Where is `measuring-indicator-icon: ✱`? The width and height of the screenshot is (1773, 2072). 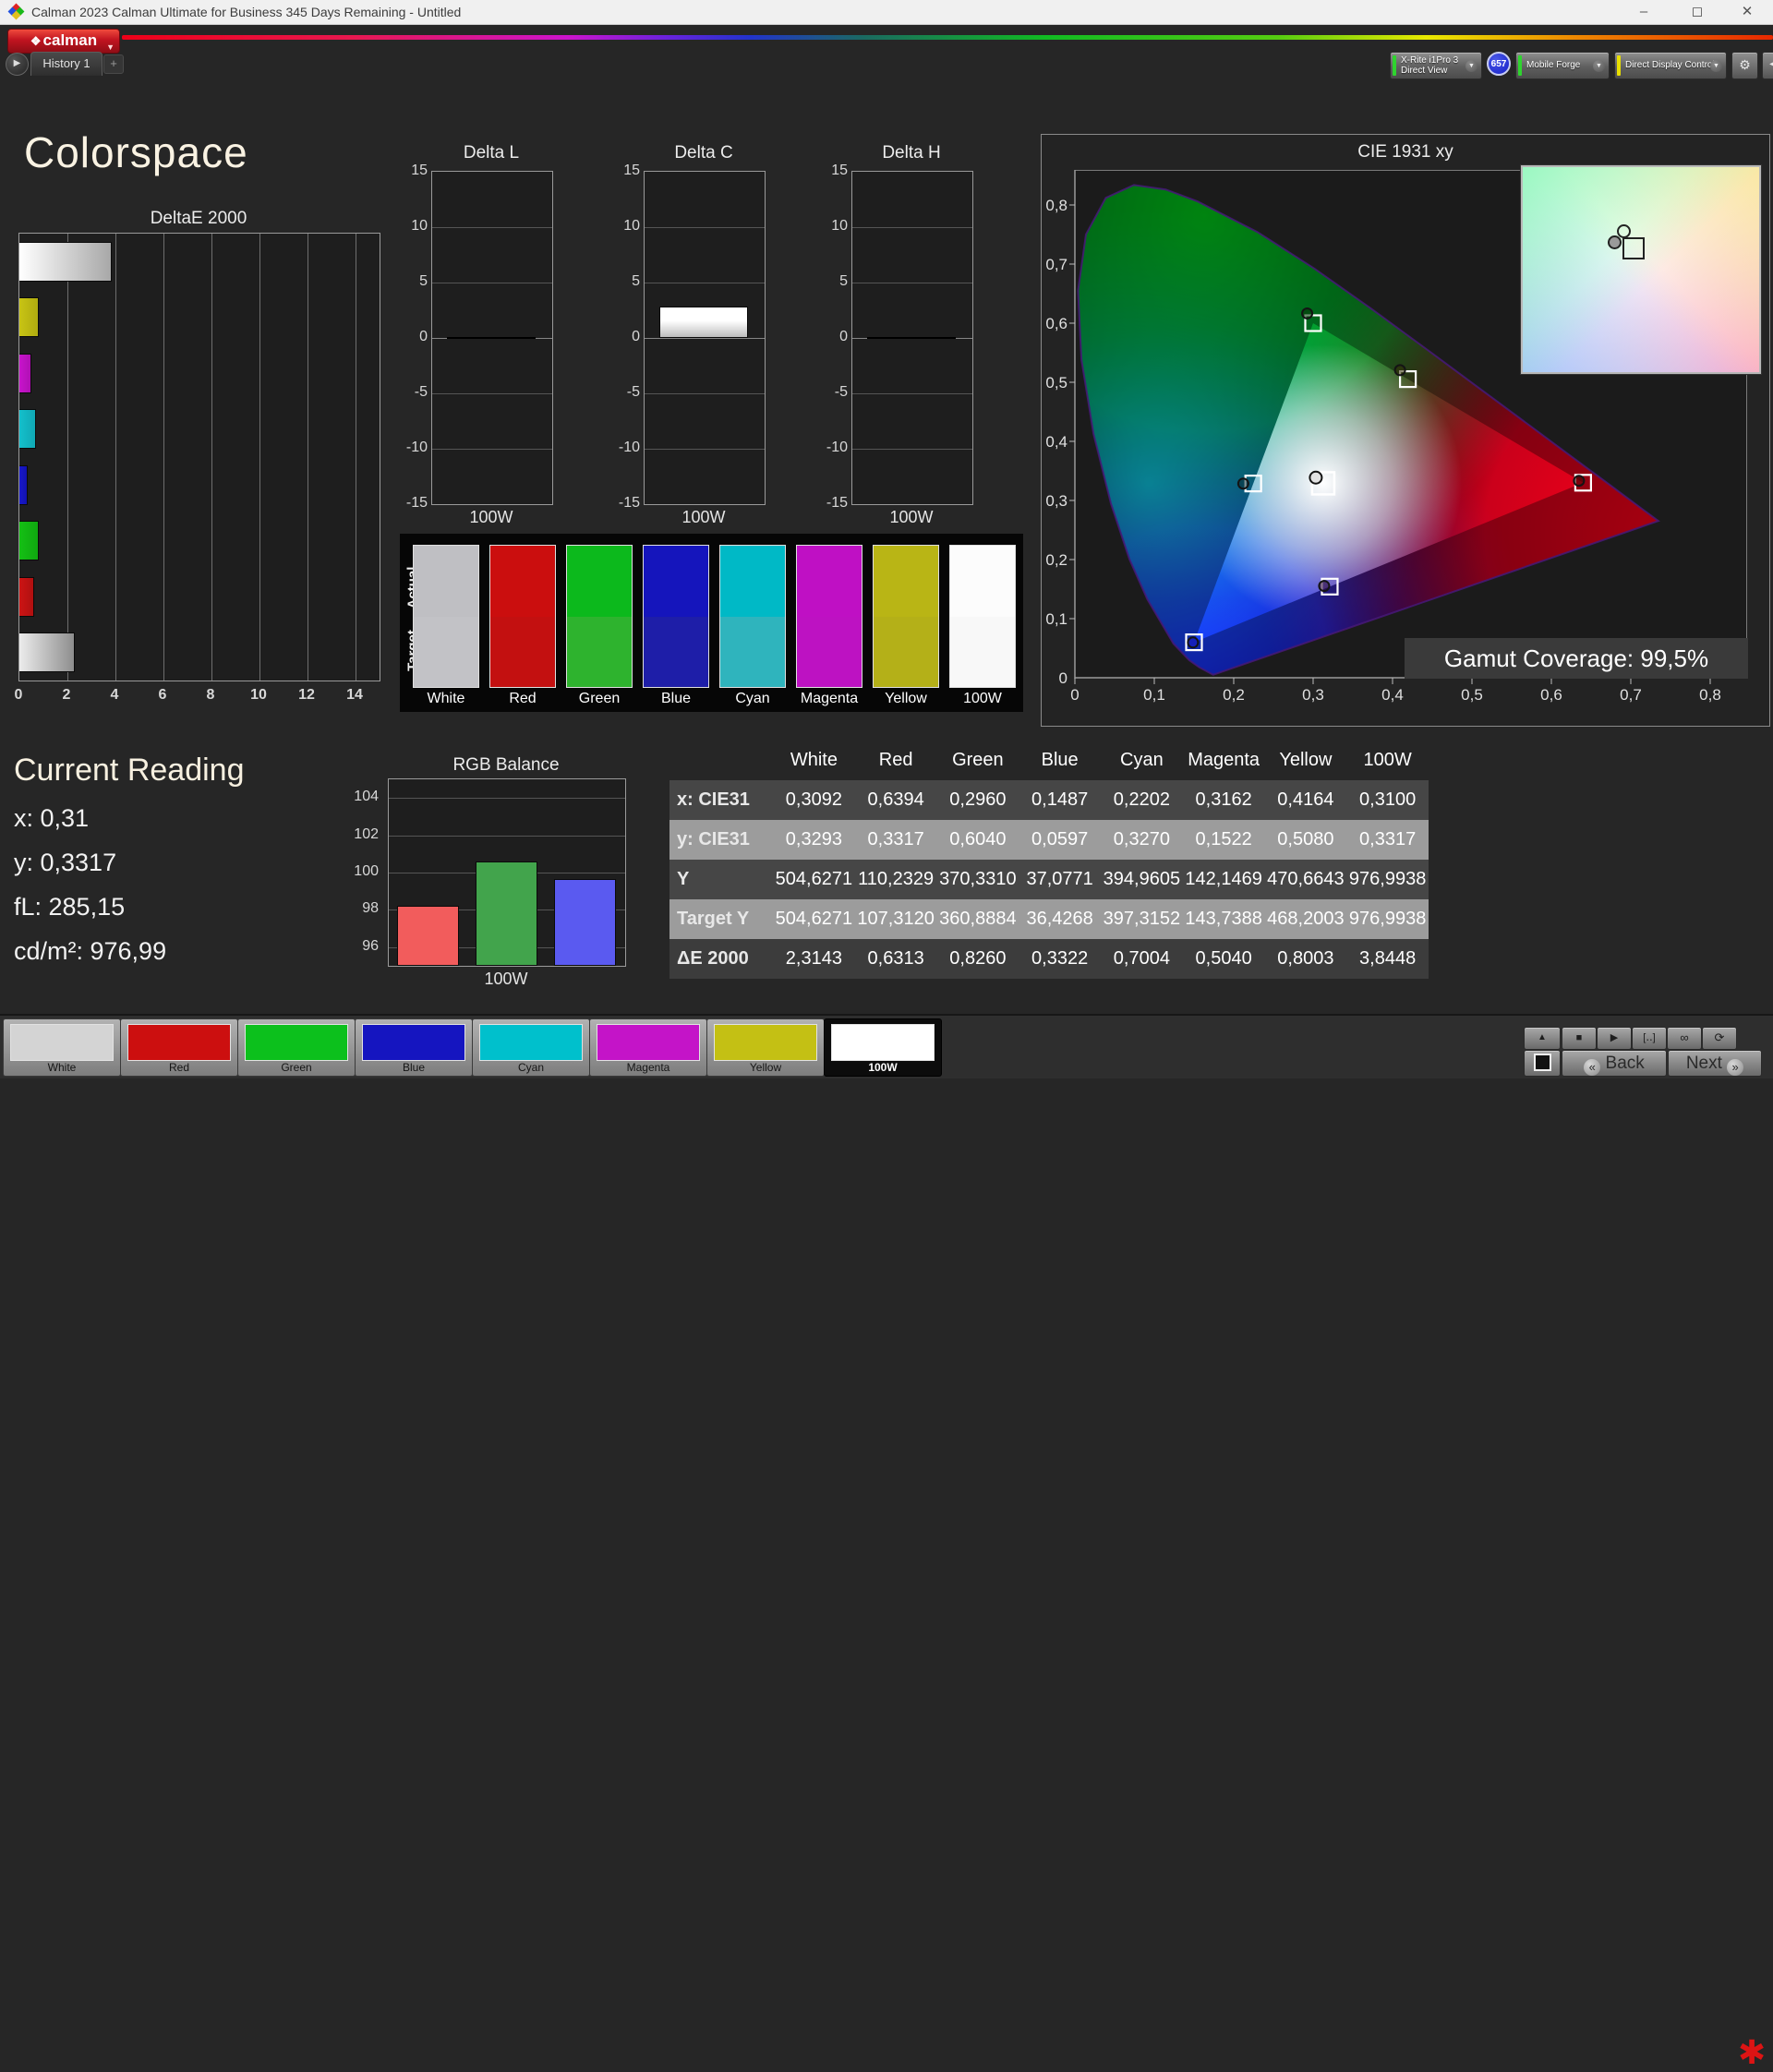
measuring-indicator-icon: ✱ is located at coordinates (1752, 2052).